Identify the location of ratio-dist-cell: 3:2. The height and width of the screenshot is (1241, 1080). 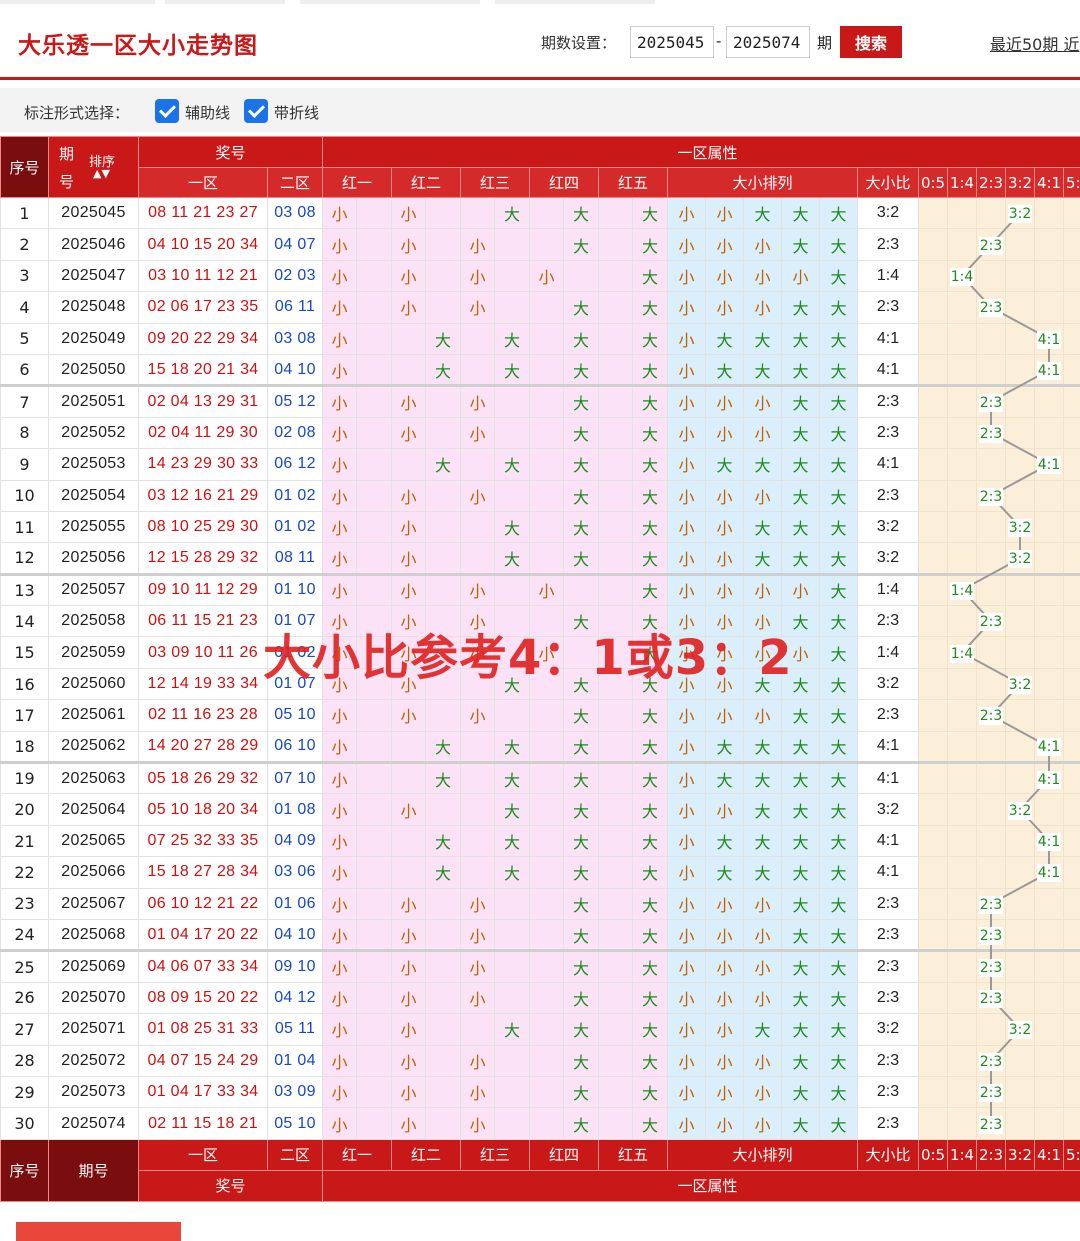
(1020, 213).